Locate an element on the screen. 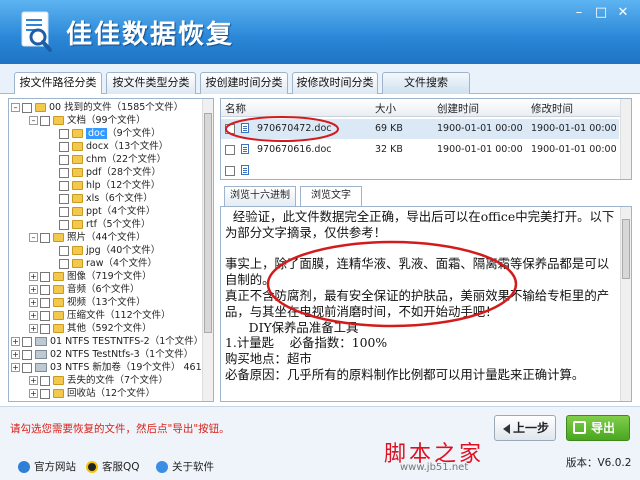 The height and width of the screenshot is (480, 640). tree-item: hlp（12个文件） is located at coordinates (109, 185).